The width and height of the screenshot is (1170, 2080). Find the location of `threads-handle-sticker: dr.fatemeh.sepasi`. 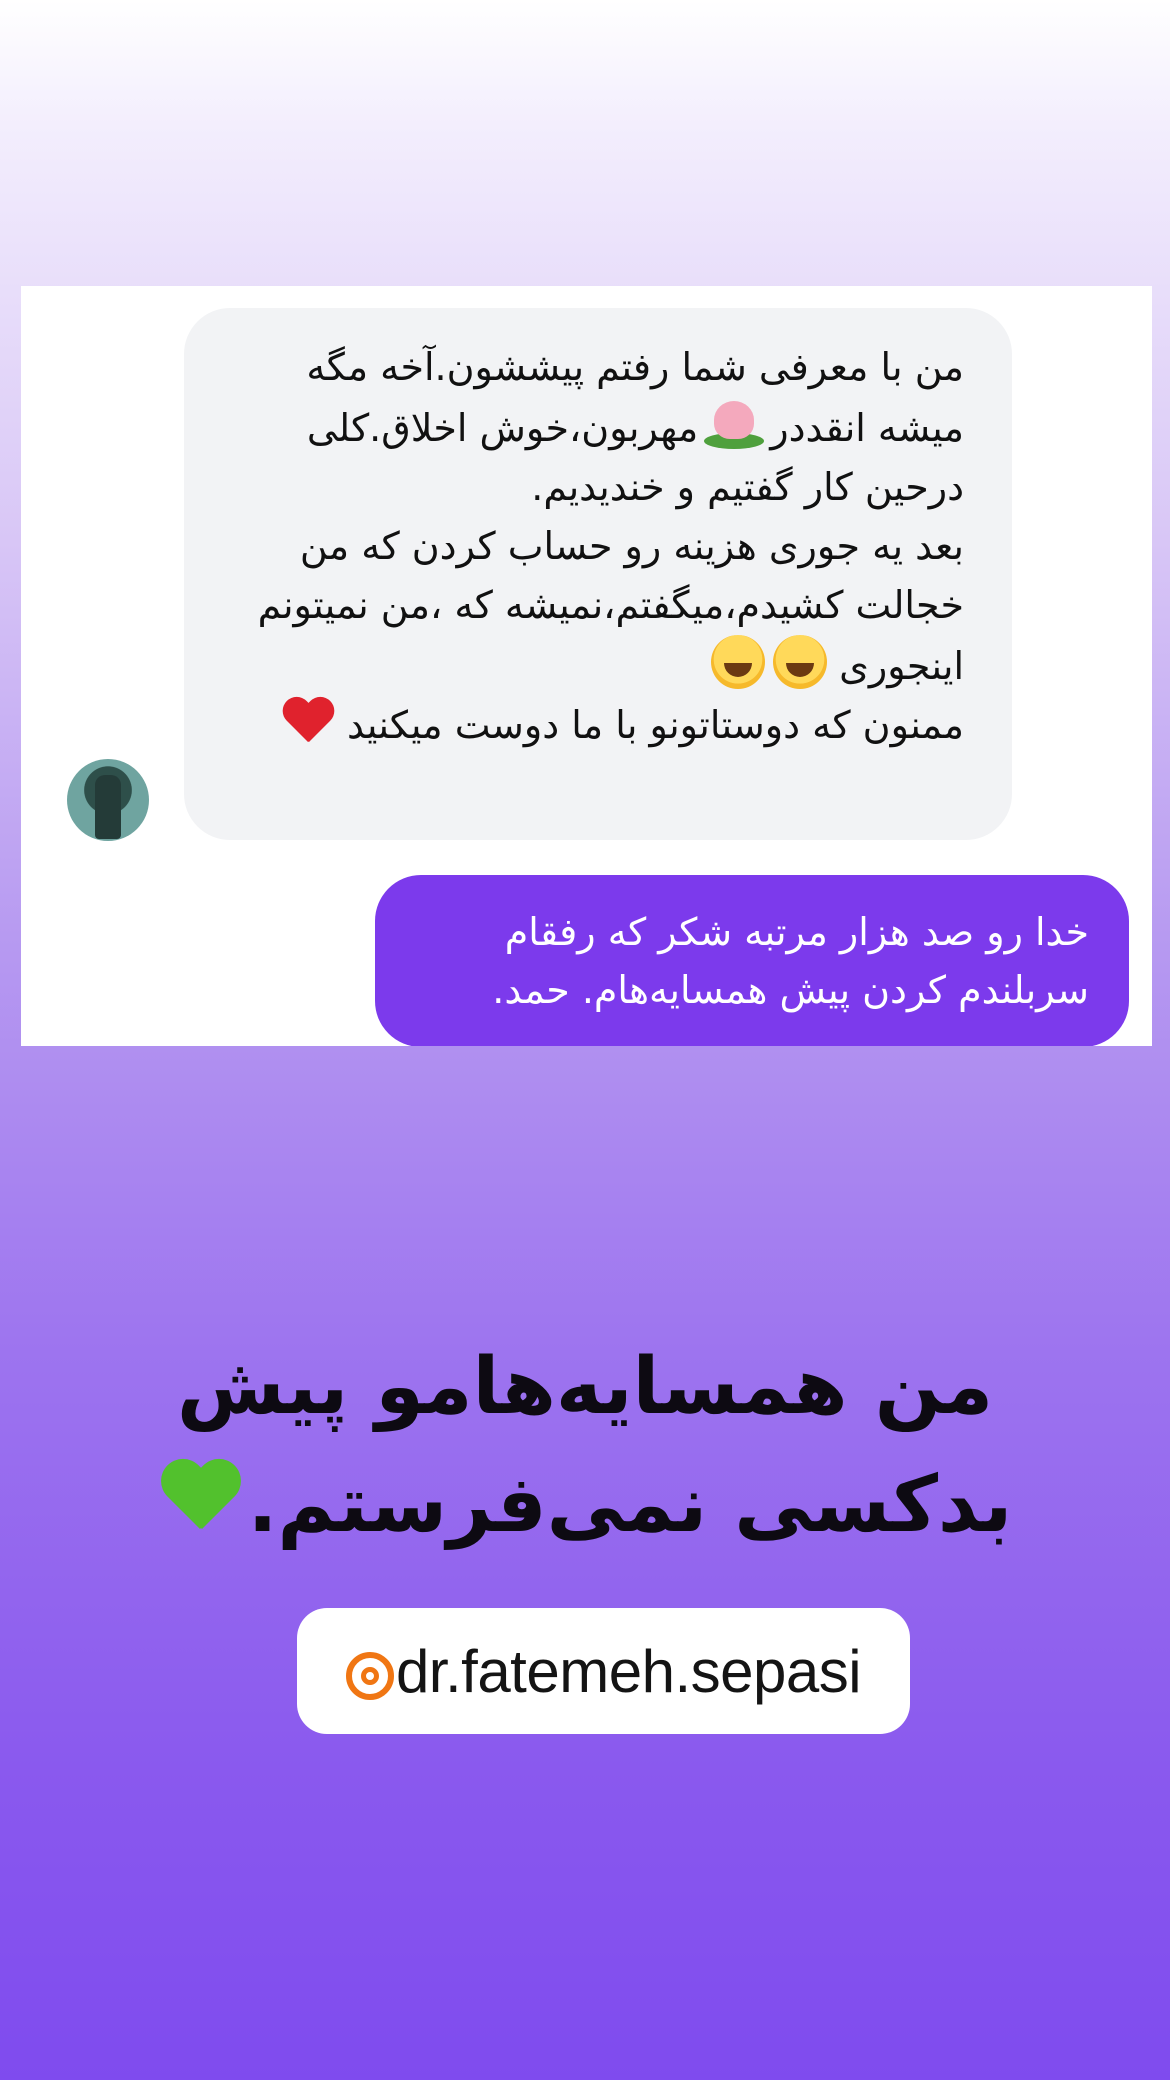

threads-handle-sticker: dr.fatemeh.sepasi is located at coordinates (603, 1671).